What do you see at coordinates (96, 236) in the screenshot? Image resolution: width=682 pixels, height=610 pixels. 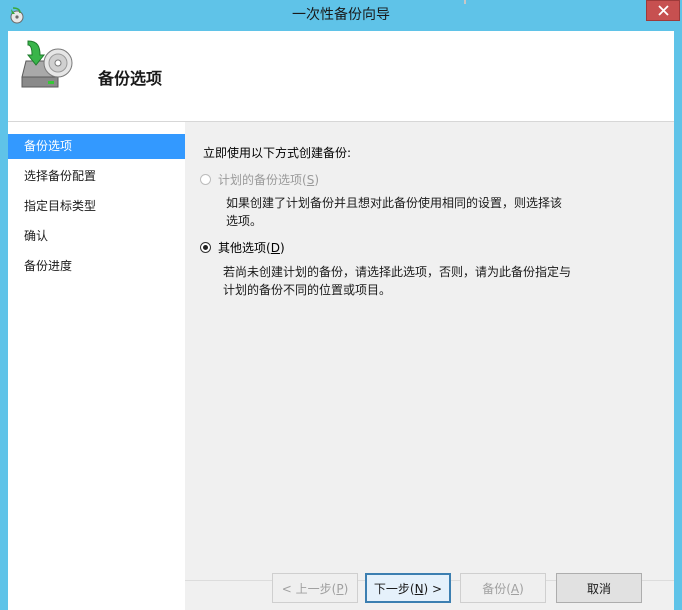 I see `nav-step-confirm: 确认` at bounding box center [96, 236].